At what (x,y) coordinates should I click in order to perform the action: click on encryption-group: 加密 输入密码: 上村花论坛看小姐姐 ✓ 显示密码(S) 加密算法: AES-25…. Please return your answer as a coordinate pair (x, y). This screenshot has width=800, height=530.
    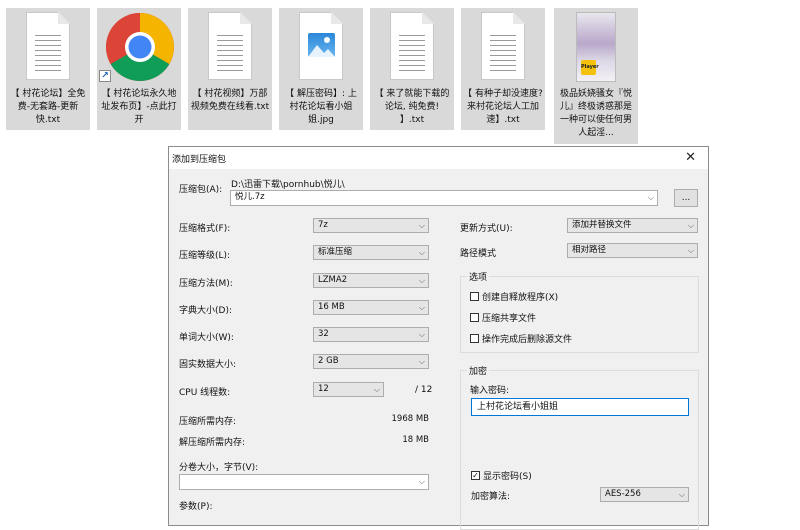
    Looking at the image, I should click on (579, 447).